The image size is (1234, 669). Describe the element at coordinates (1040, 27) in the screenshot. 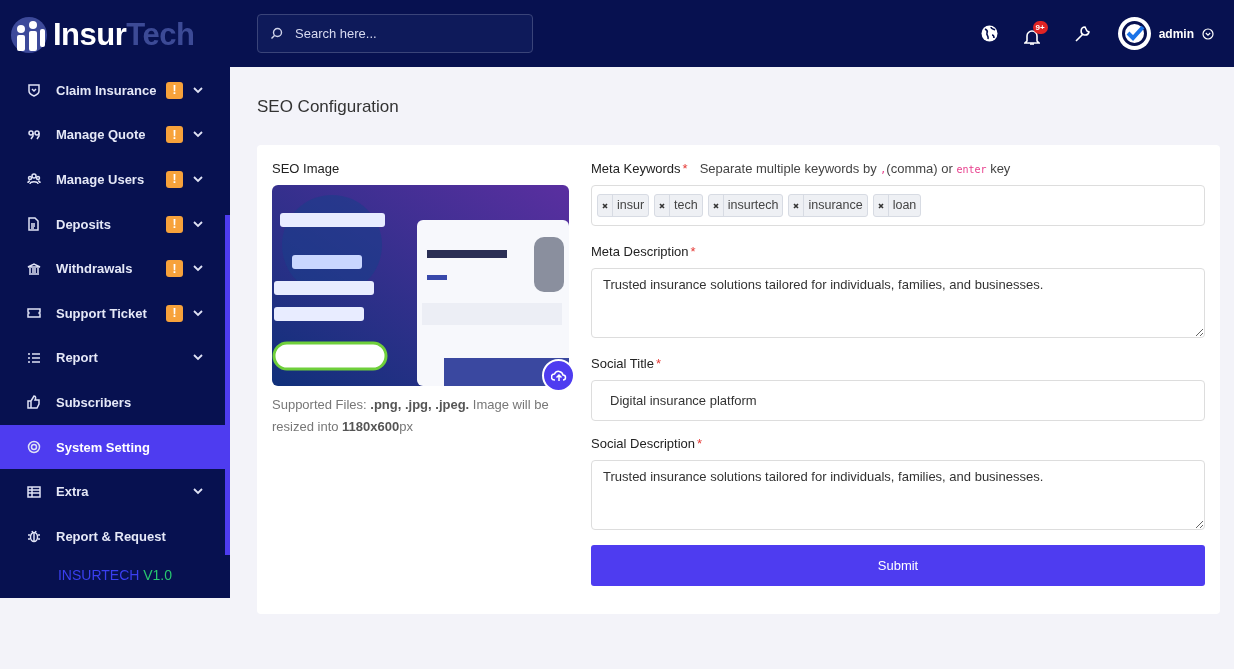

I see `notification-count: 9+` at that location.